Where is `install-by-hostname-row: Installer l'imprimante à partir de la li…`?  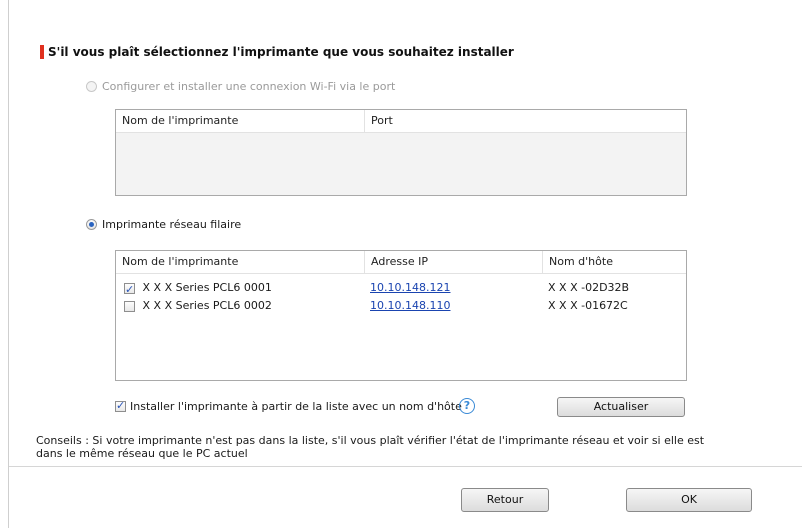
install-by-hostname-row: Installer l'imprimante à partir de la li… is located at coordinates (288, 406).